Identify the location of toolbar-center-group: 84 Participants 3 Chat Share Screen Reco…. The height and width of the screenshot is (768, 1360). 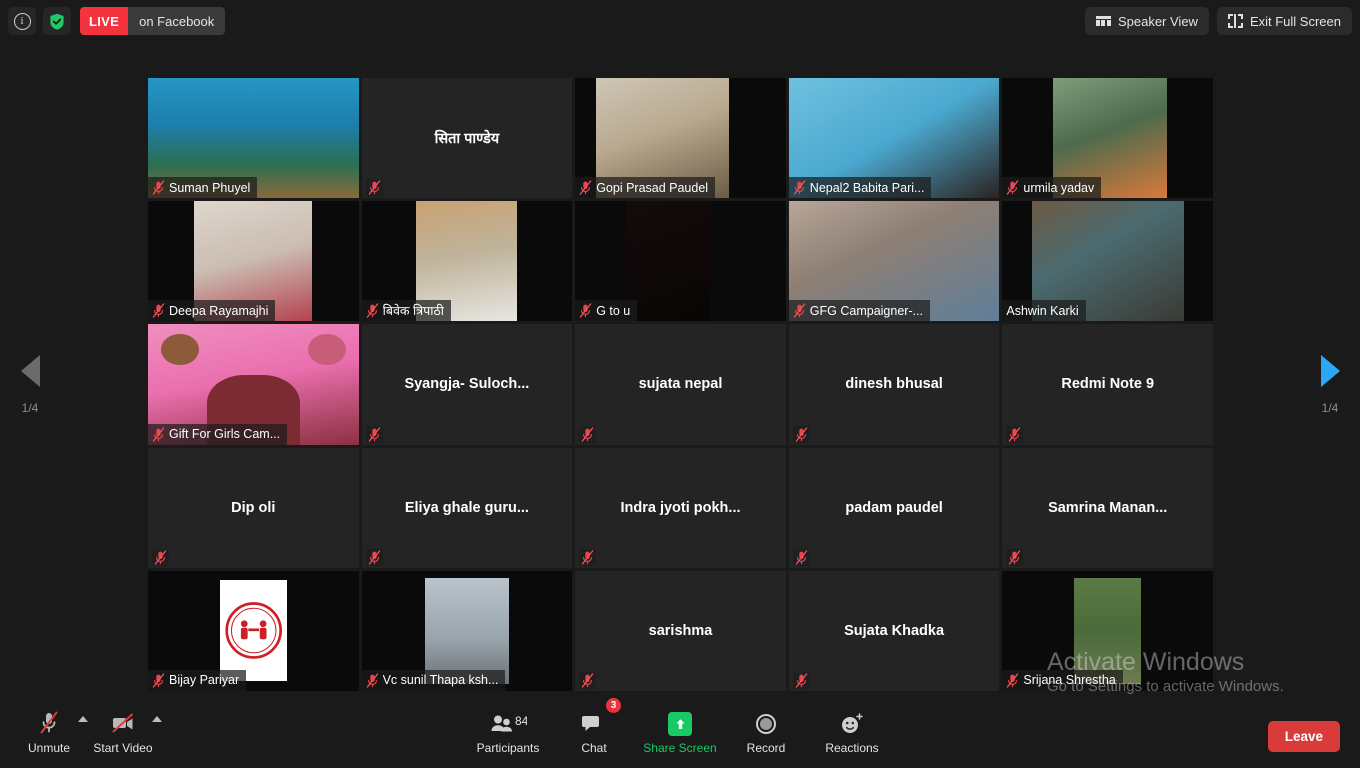
(680, 730).